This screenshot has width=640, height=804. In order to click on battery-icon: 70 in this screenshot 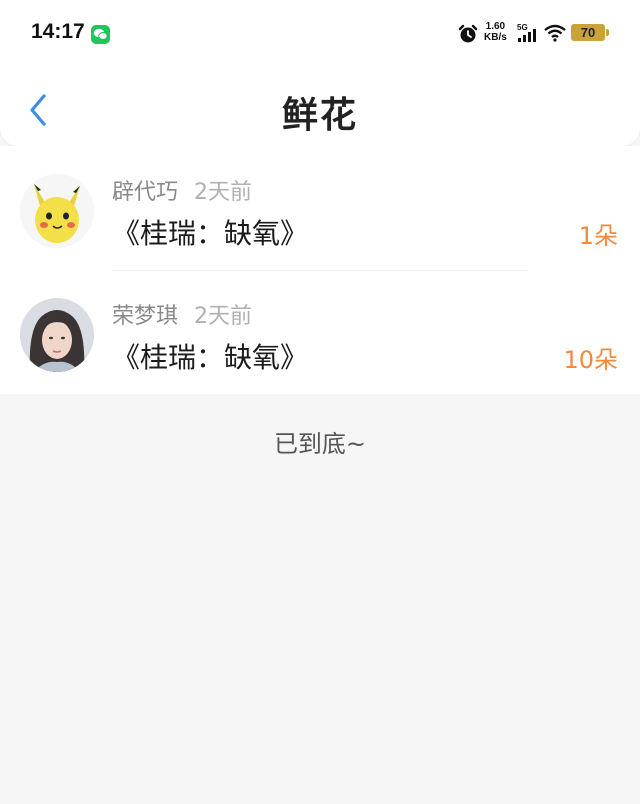, I will do `click(590, 32)`.